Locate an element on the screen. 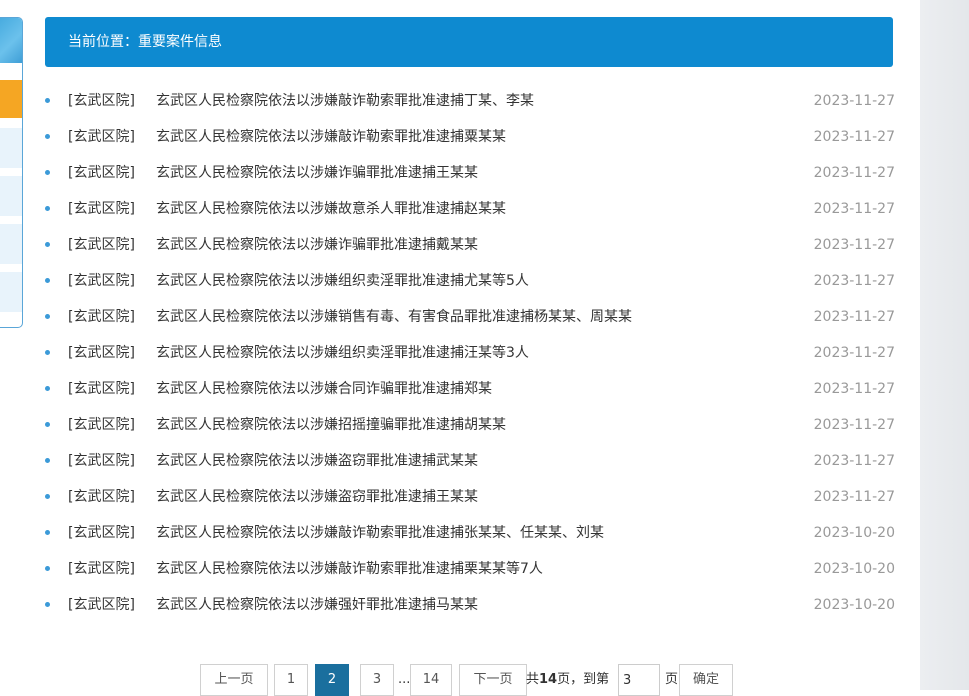  left-sidebar is located at coordinates (11, 172).